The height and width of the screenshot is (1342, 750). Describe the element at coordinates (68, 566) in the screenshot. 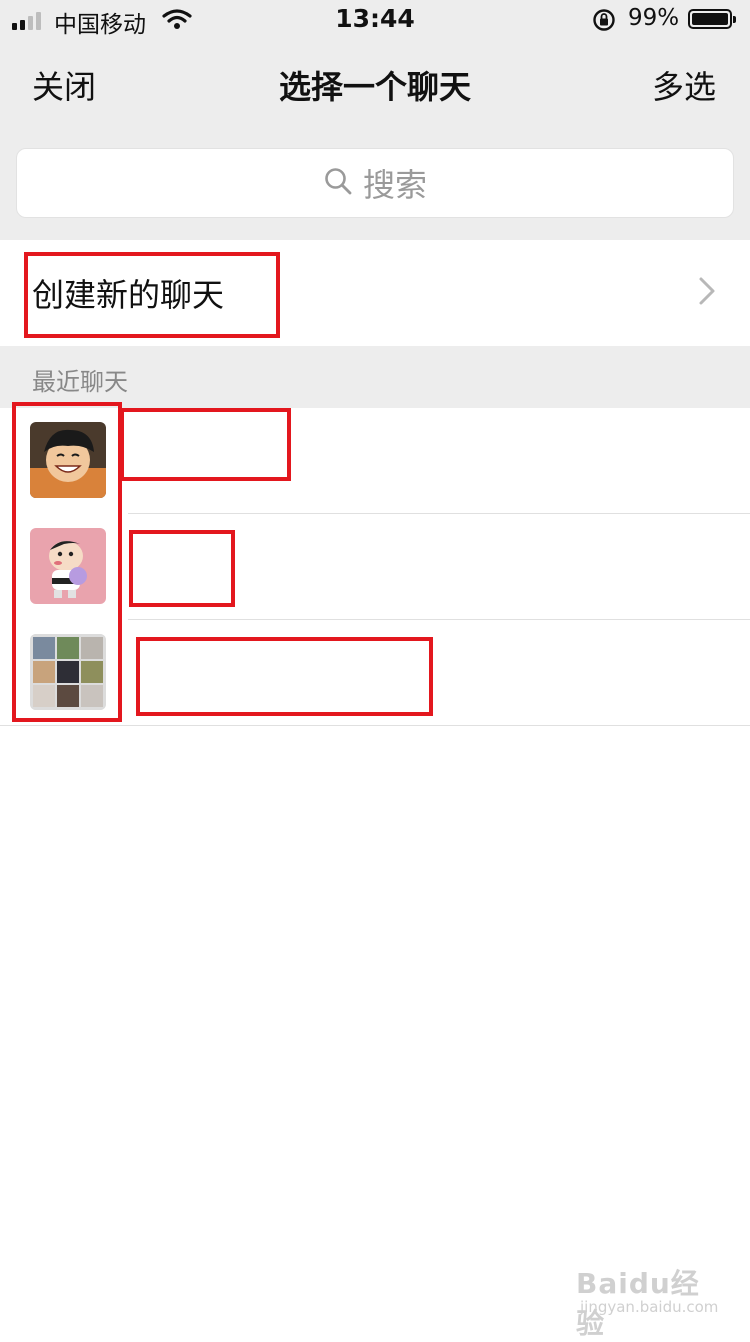

I see `cartoon-boy-avatar` at that location.